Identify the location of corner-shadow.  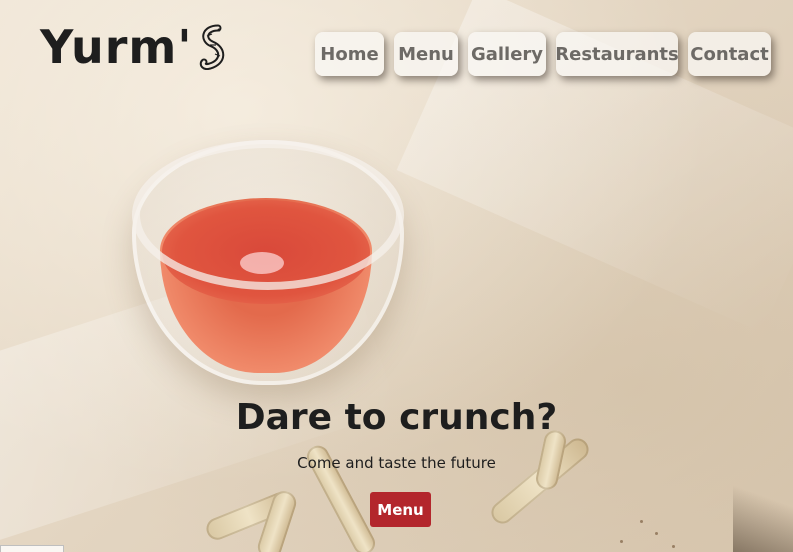
(763, 507).